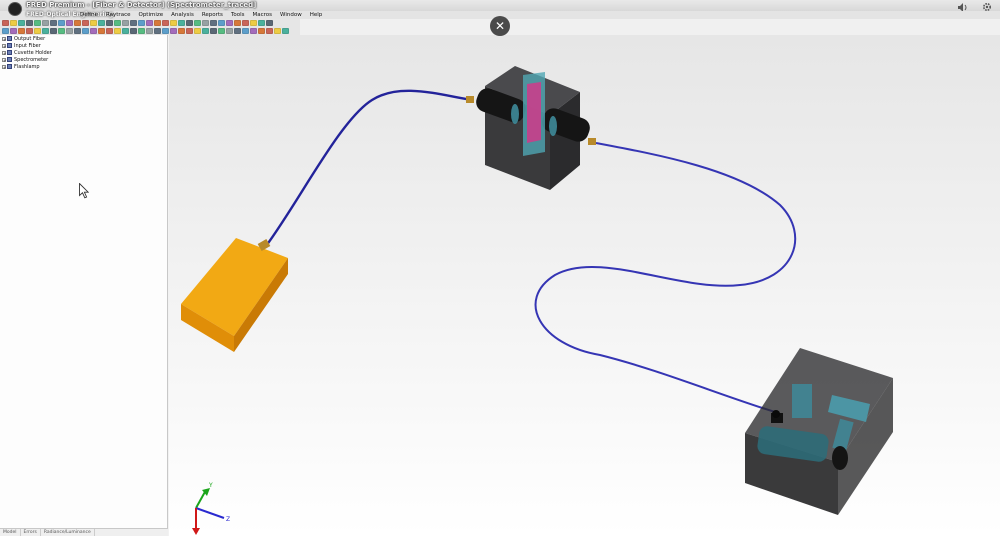 The height and width of the screenshot is (536, 1000). Describe the element at coordinates (263, 15) in the screenshot. I see `menu-item-macros: Macros` at that location.